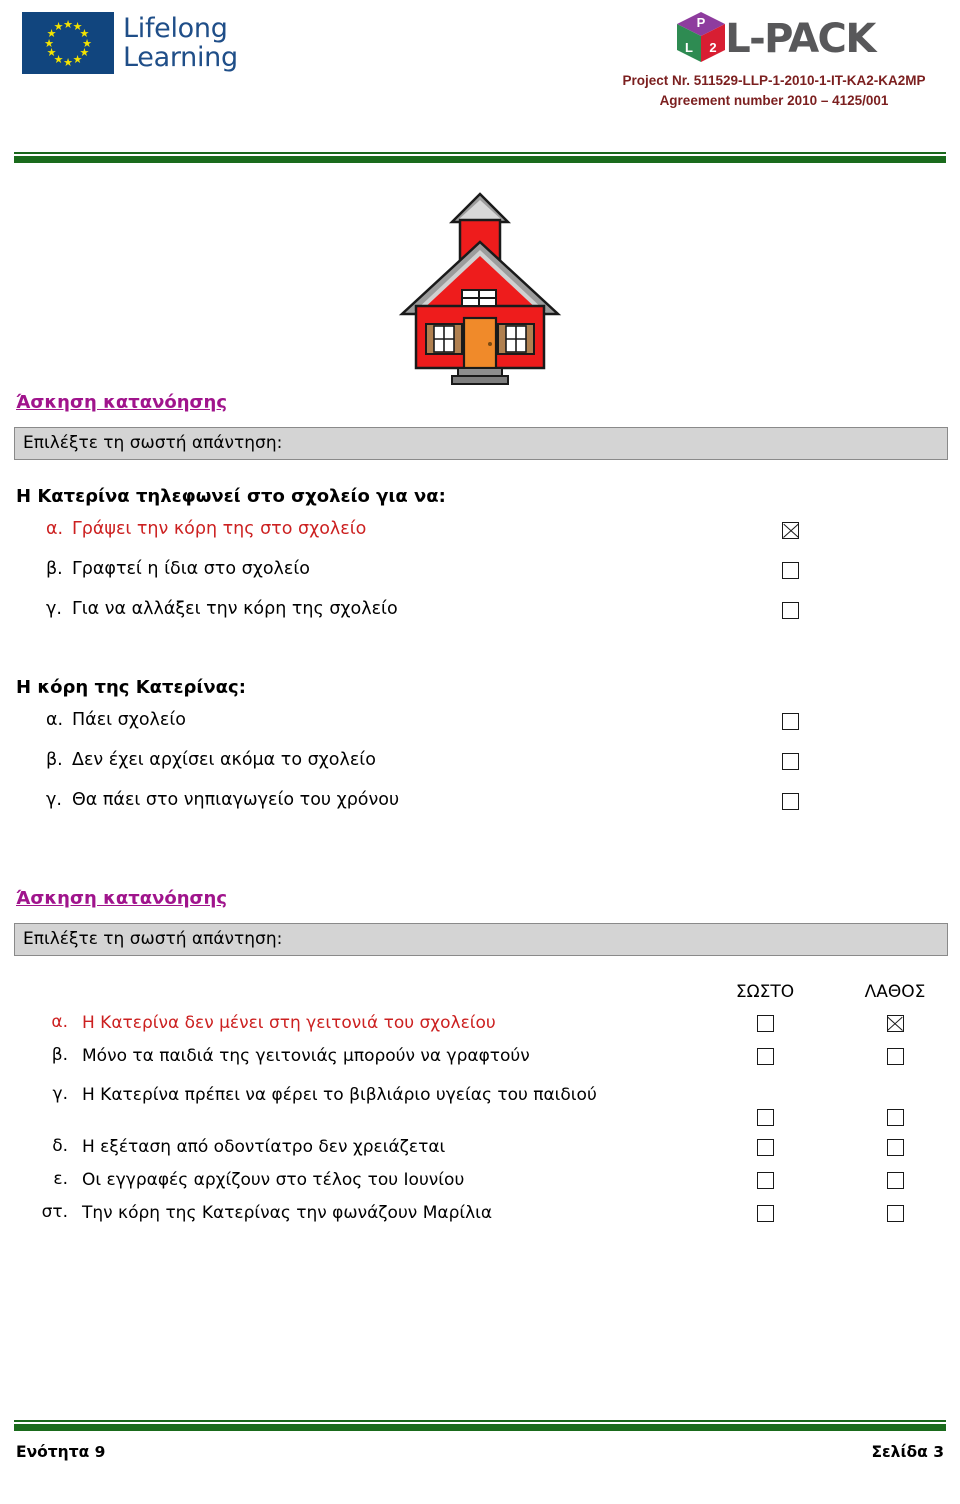  What do you see at coordinates (264, 1147) in the screenshot?
I see `row-statement: Η εξέταση από οδοντίατρο δεν χρειάζεται` at bounding box center [264, 1147].